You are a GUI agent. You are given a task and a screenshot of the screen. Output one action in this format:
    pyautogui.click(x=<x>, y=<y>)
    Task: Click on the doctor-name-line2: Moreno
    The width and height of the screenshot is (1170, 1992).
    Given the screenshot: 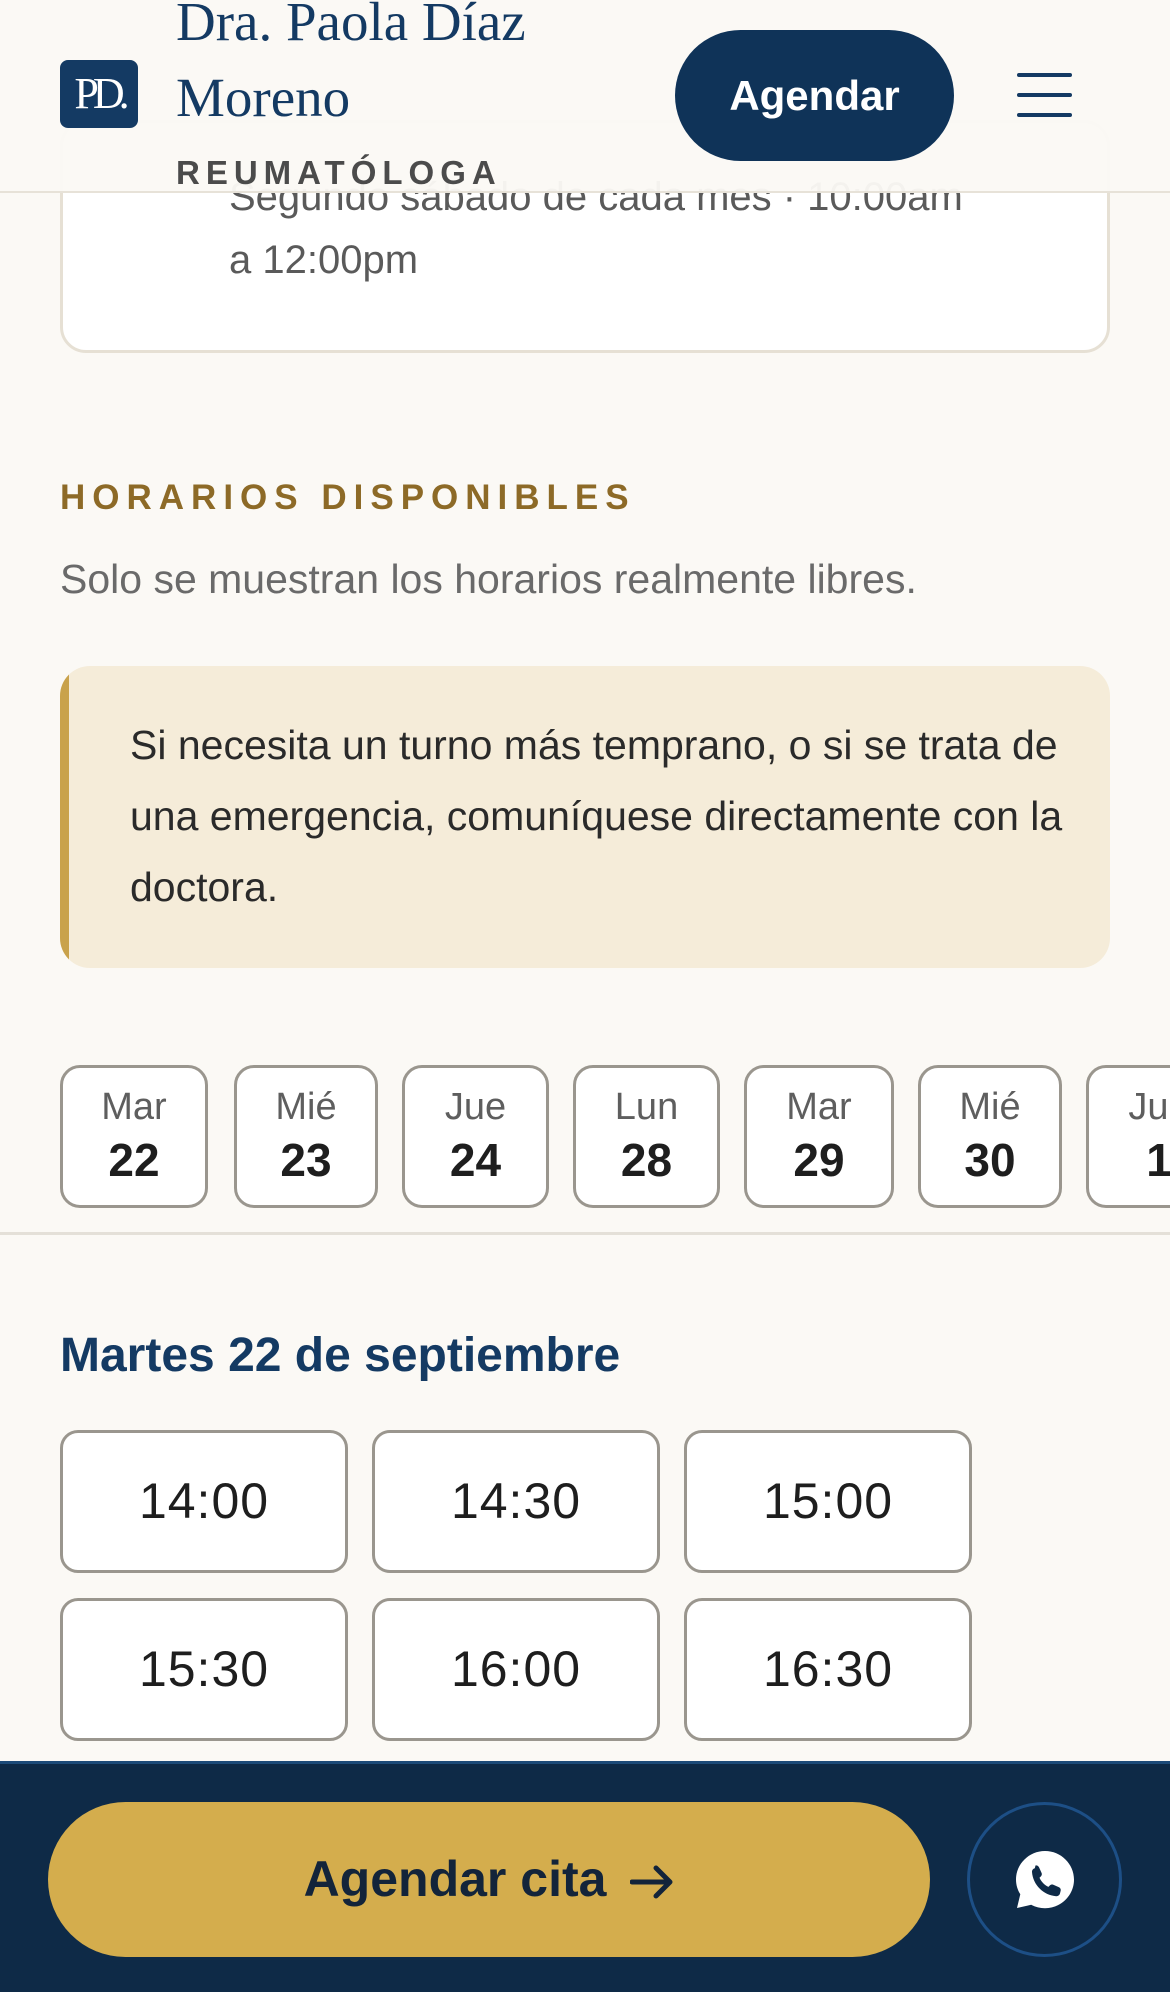 What is the action you would take?
    pyautogui.click(x=263, y=97)
    